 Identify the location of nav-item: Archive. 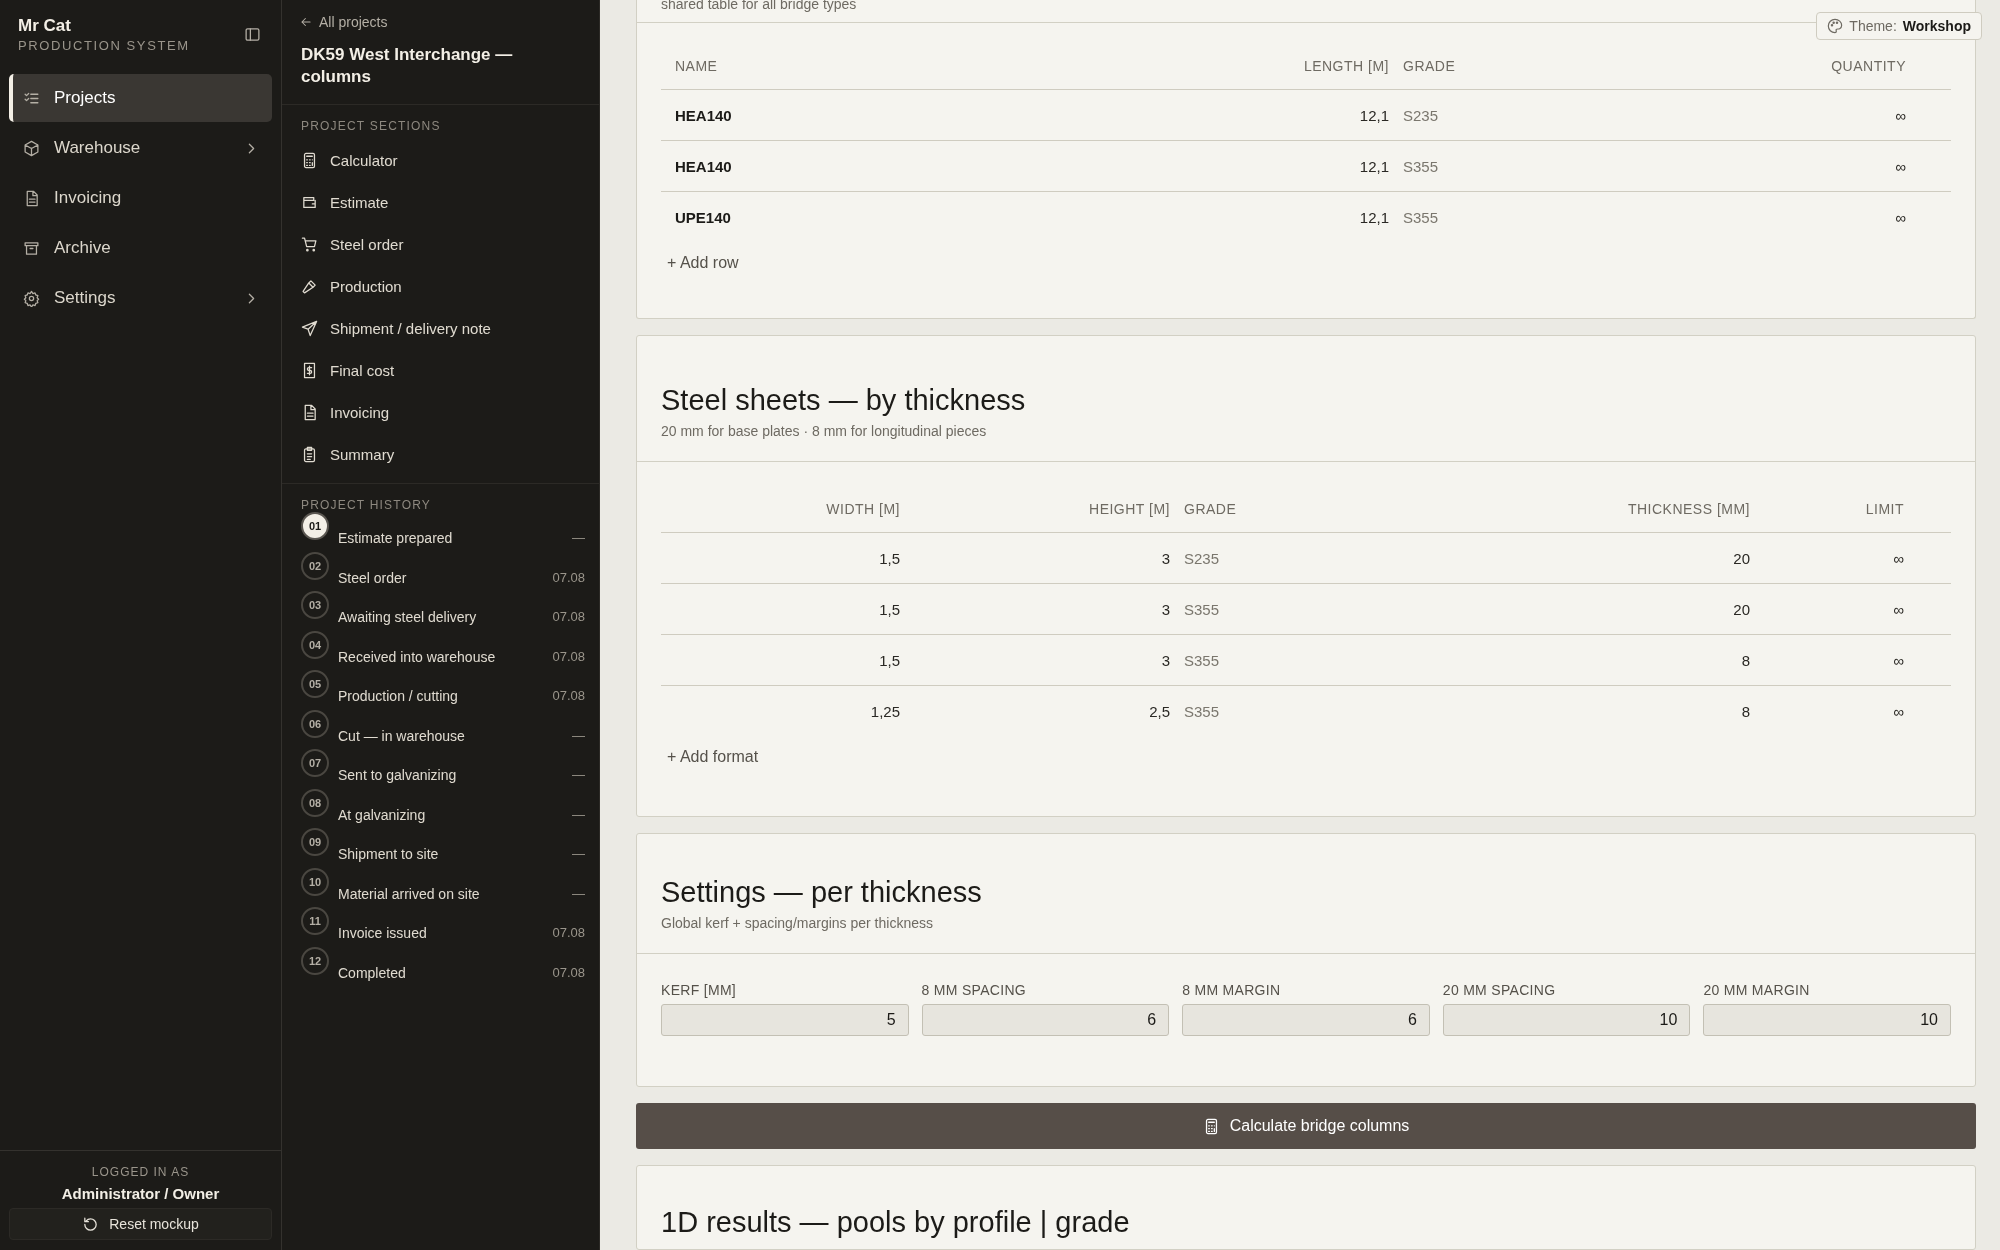
(140, 248).